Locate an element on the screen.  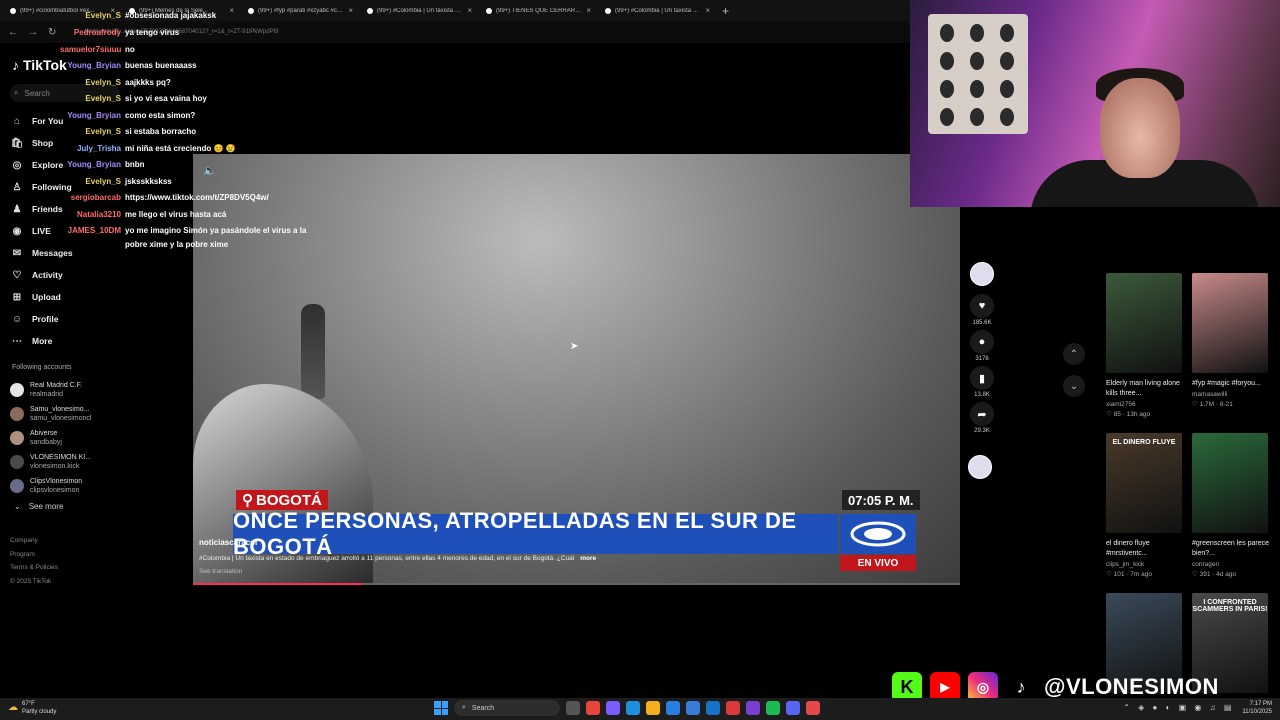
app-red-icon is located at coordinates (733, 708).